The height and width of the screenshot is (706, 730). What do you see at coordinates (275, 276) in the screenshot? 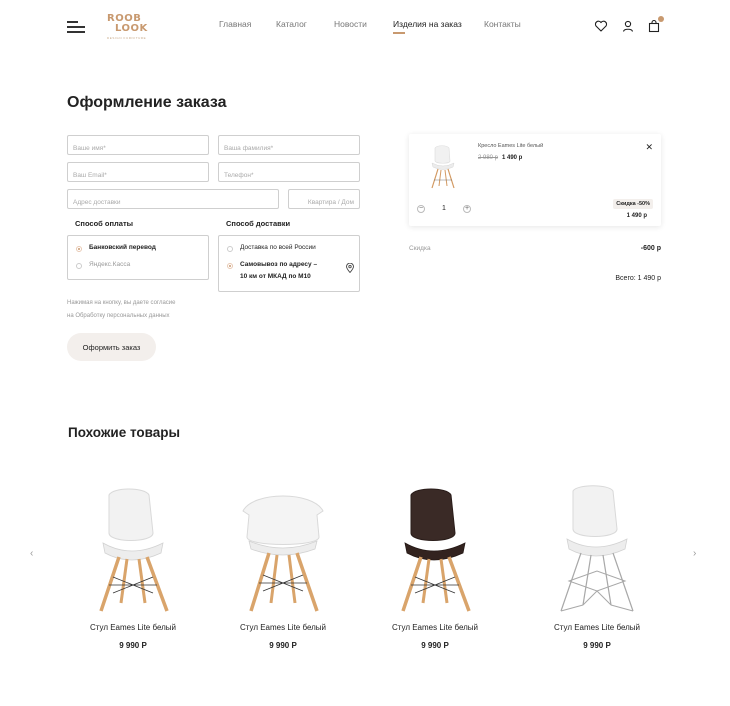
I see `delivery-option-pickup-detail: 10 км от МКАД по М10` at bounding box center [275, 276].